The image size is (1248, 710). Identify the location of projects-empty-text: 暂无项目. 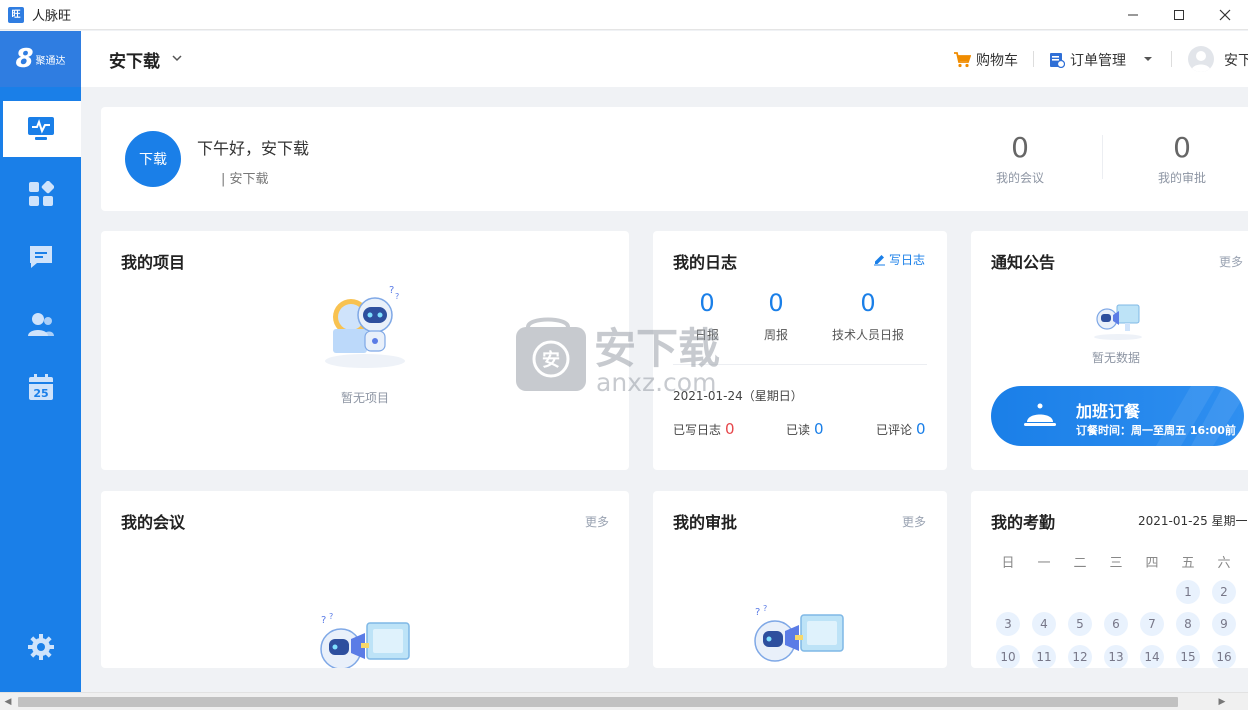
(364, 398).